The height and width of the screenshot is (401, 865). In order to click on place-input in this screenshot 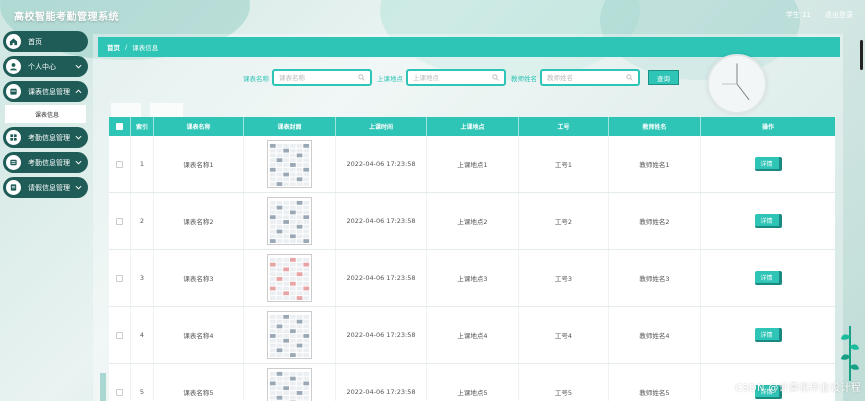, I will do `click(452, 77)`.